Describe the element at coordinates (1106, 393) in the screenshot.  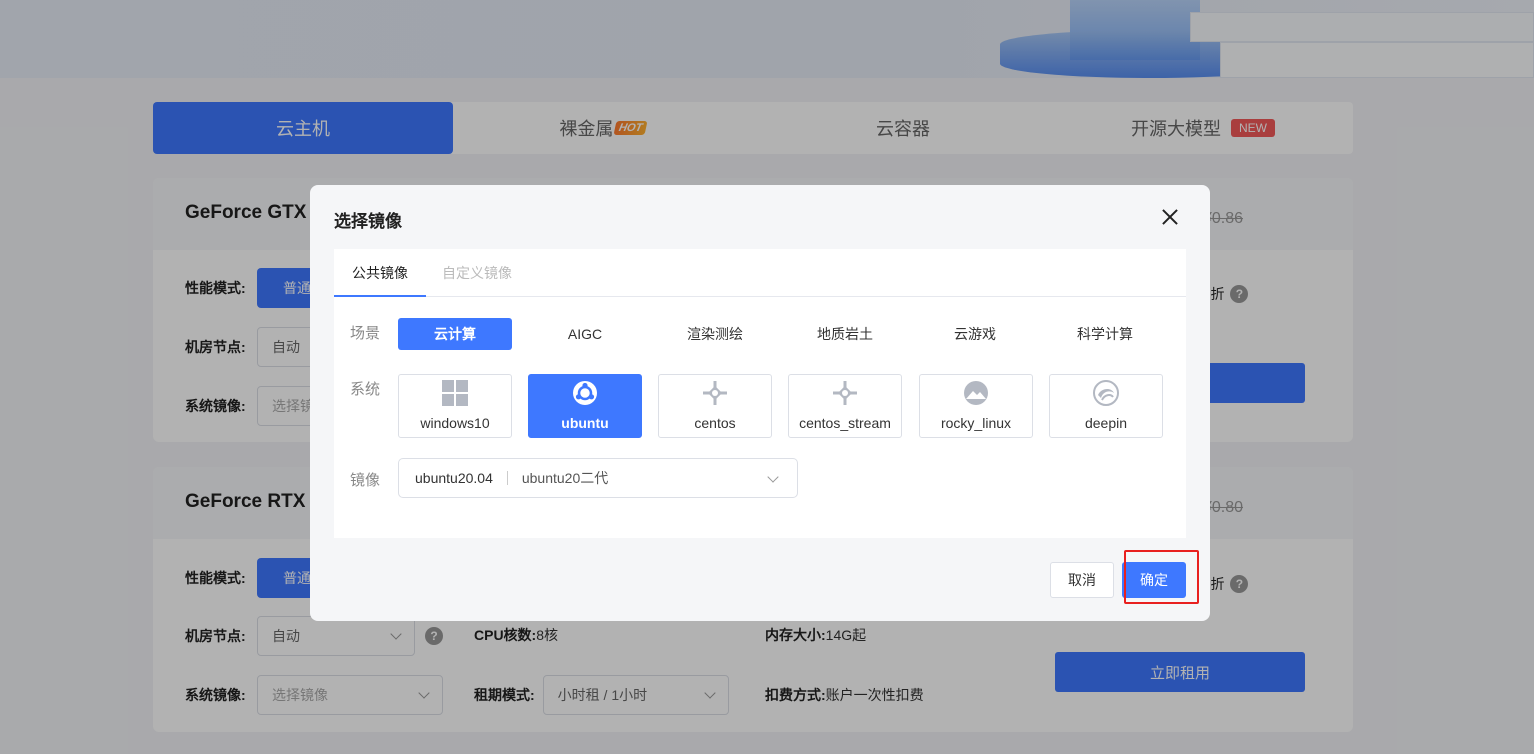
I see `deepin-icon` at that location.